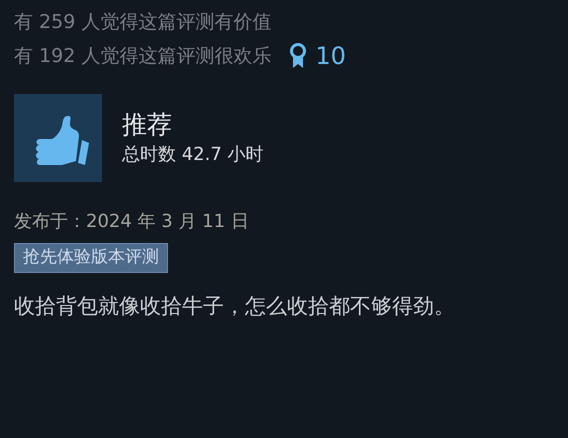  What do you see at coordinates (132, 222) in the screenshot?
I see `posted-date: 发布于：2024 年 3 月 11 日` at bounding box center [132, 222].